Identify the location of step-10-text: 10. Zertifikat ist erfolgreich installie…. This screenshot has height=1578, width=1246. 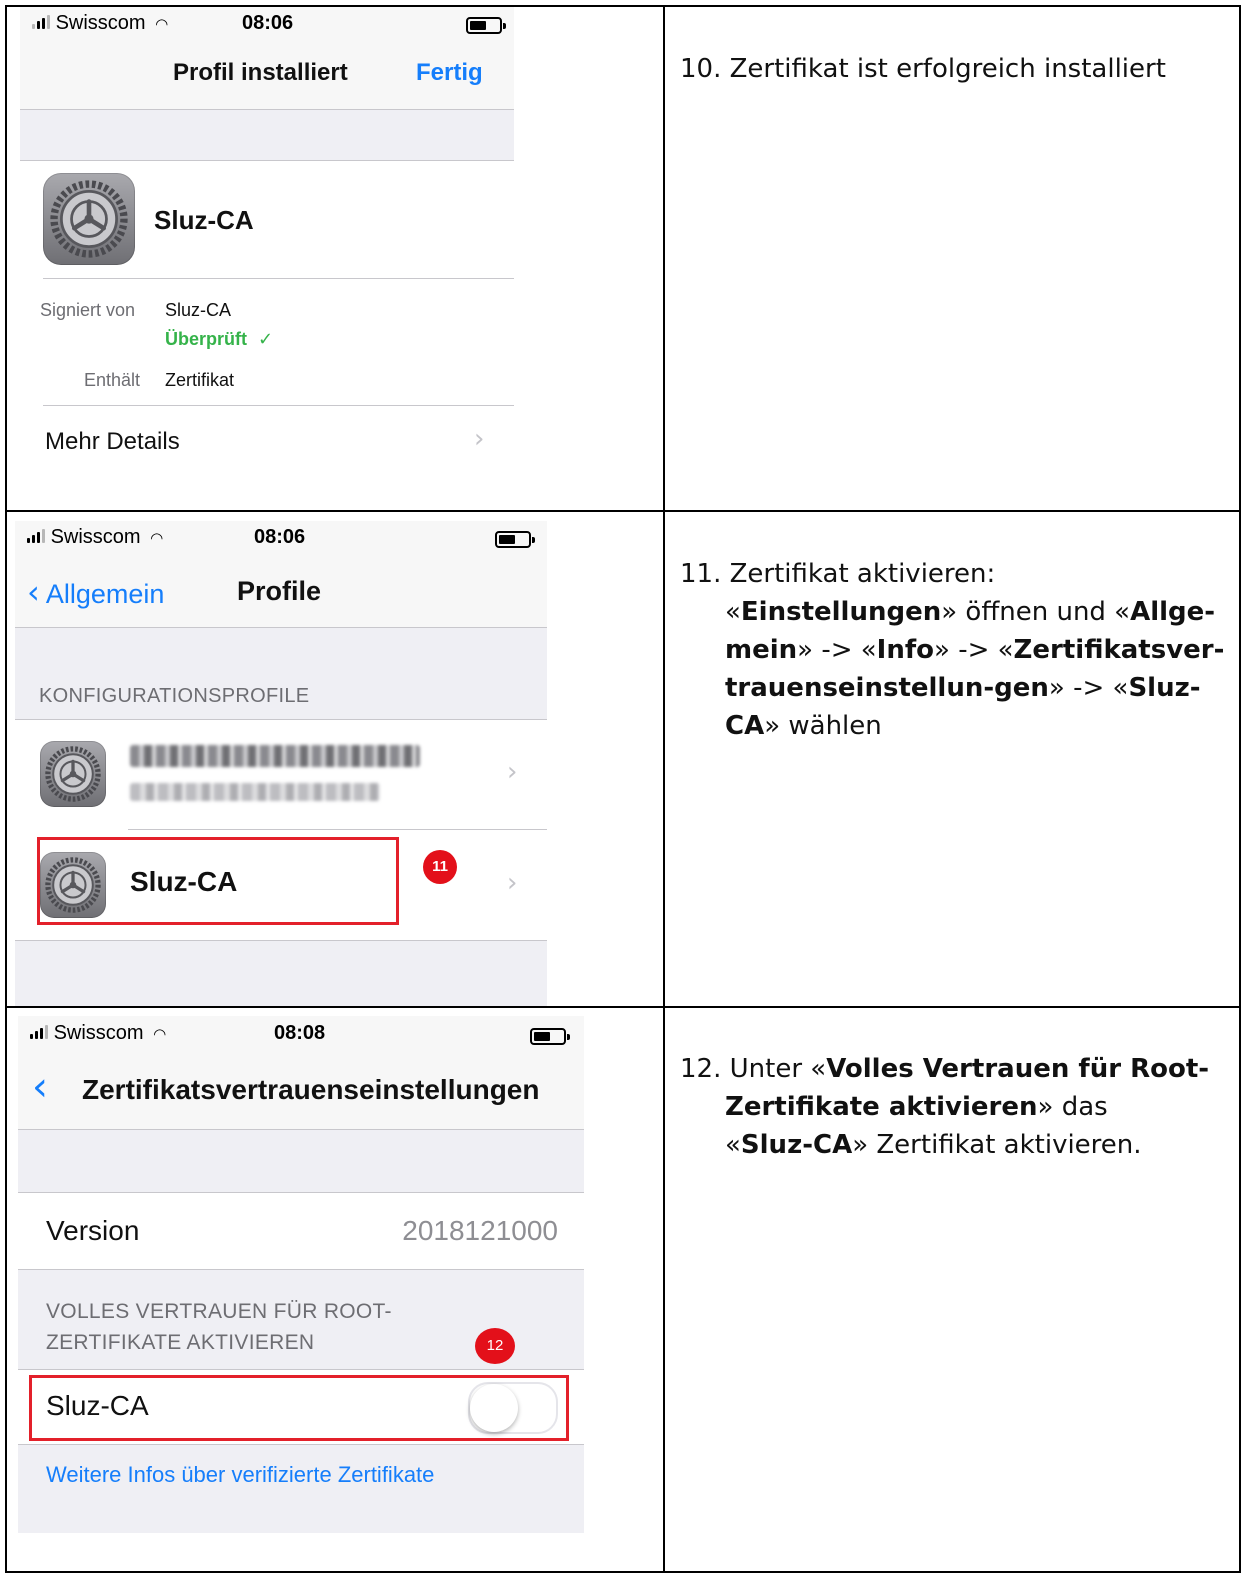
(923, 69).